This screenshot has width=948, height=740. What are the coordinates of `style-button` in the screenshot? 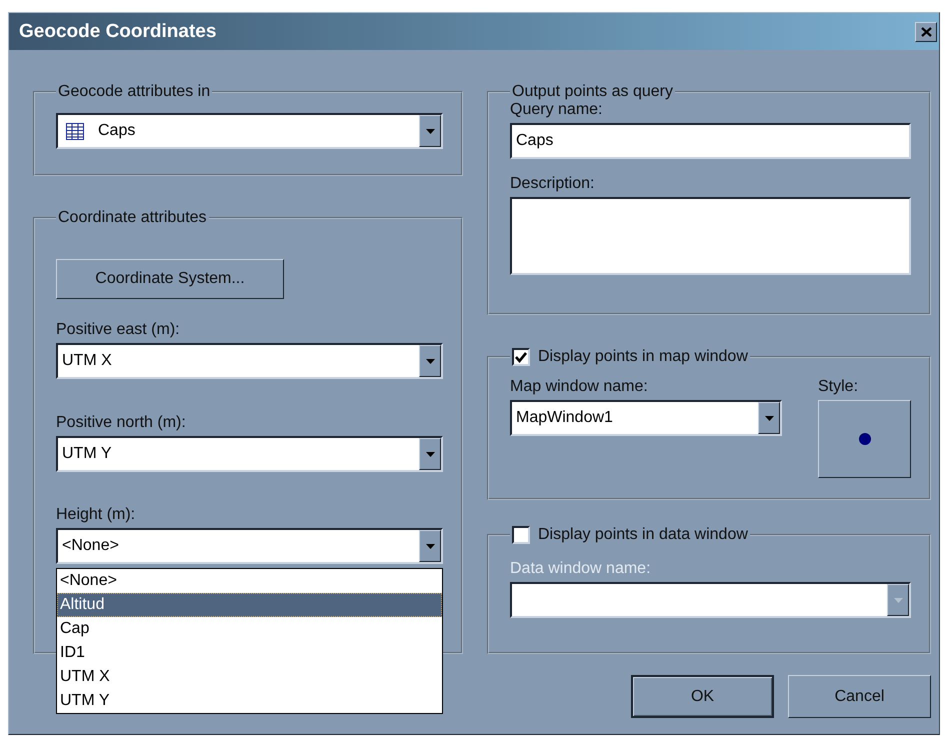 It's located at (864, 439).